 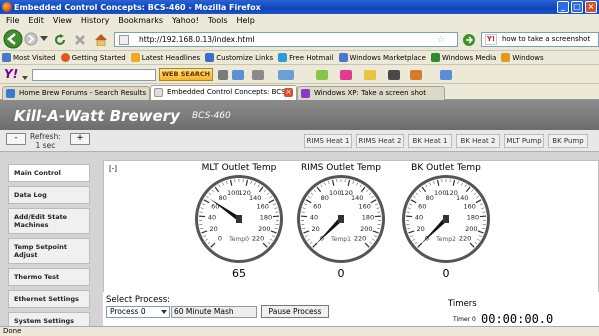 I want to click on mail-icon, so click(x=238, y=75).